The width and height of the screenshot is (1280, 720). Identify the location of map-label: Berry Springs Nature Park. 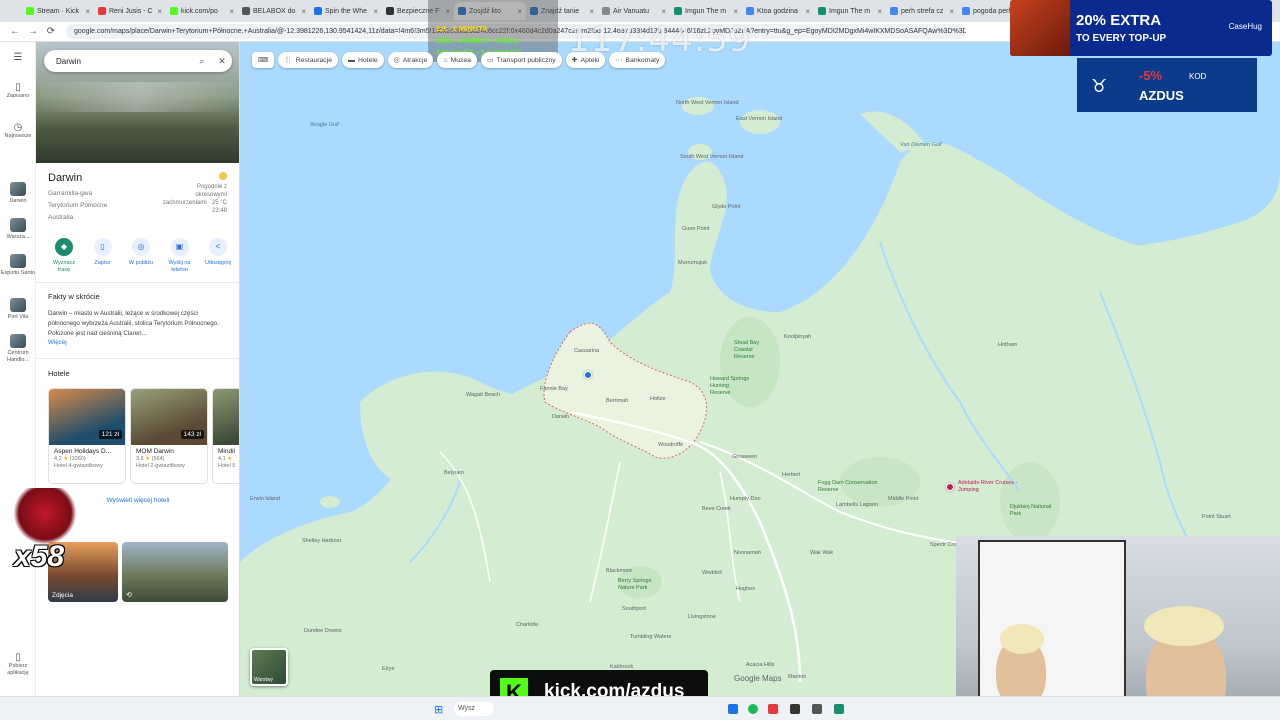
(635, 584).